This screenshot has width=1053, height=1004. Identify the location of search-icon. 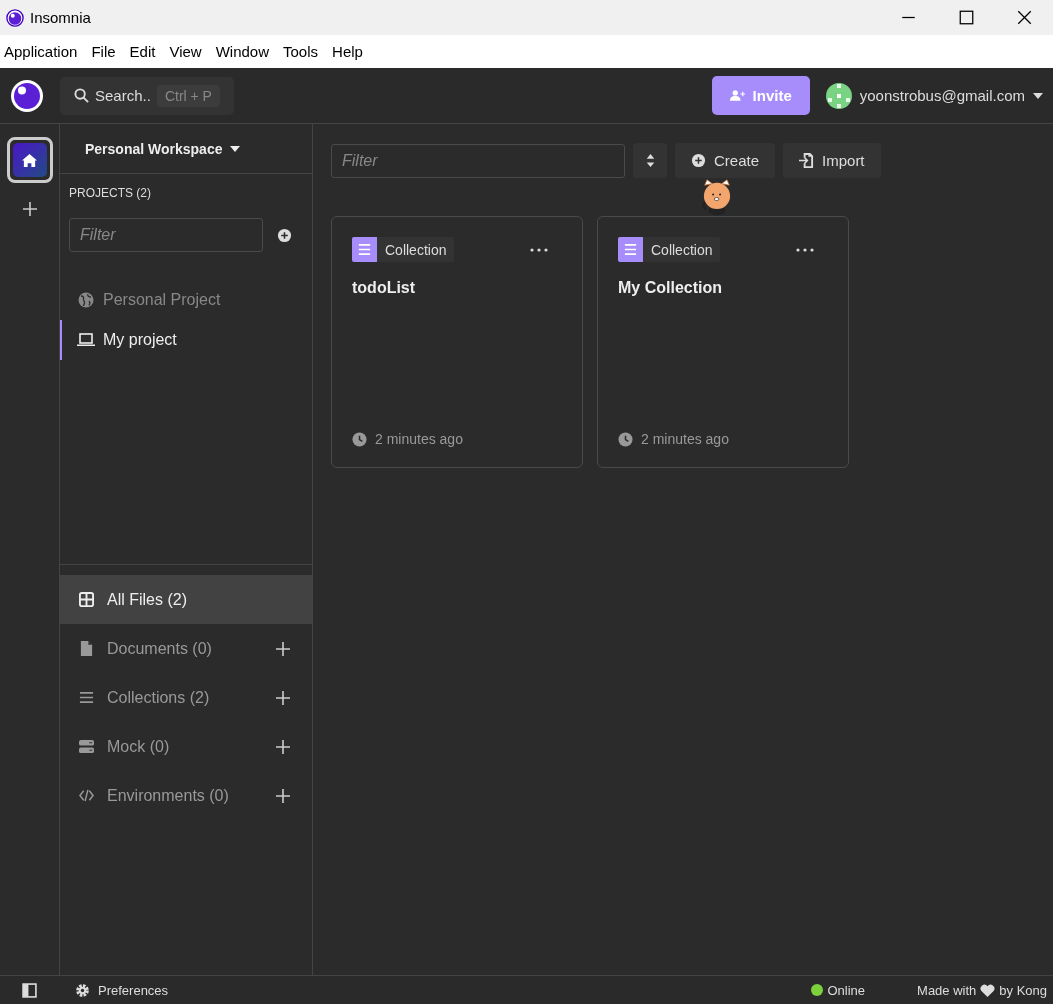
(81, 95).